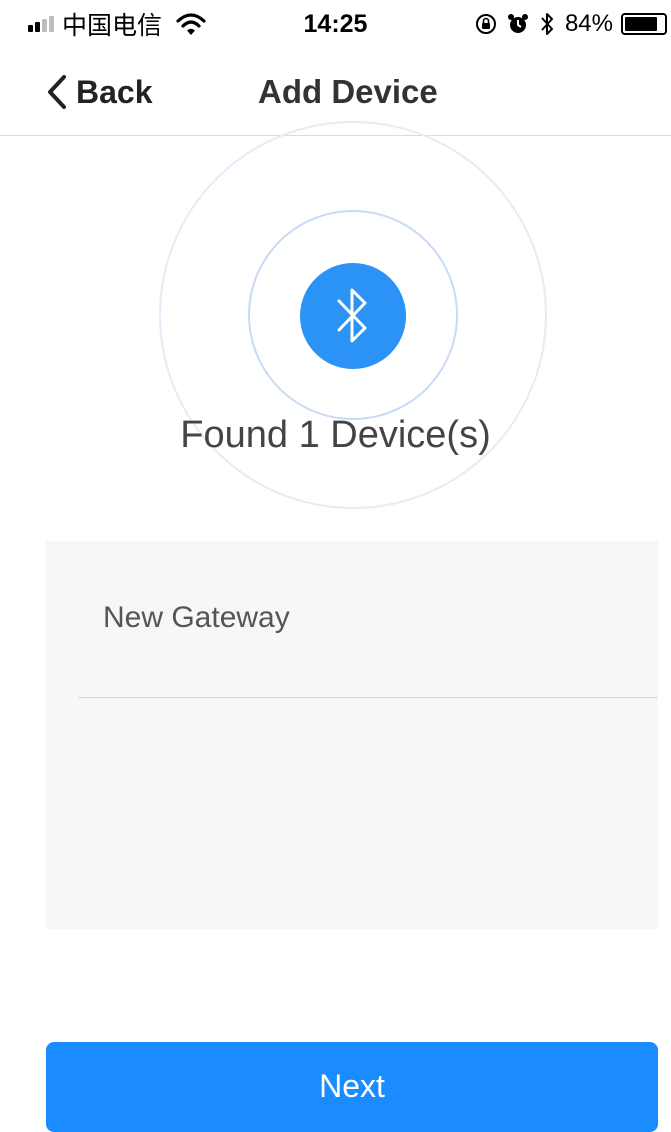  Describe the element at coordinates (352, 620) in the screenshot. I see `list-item: New Gateway` at that location.